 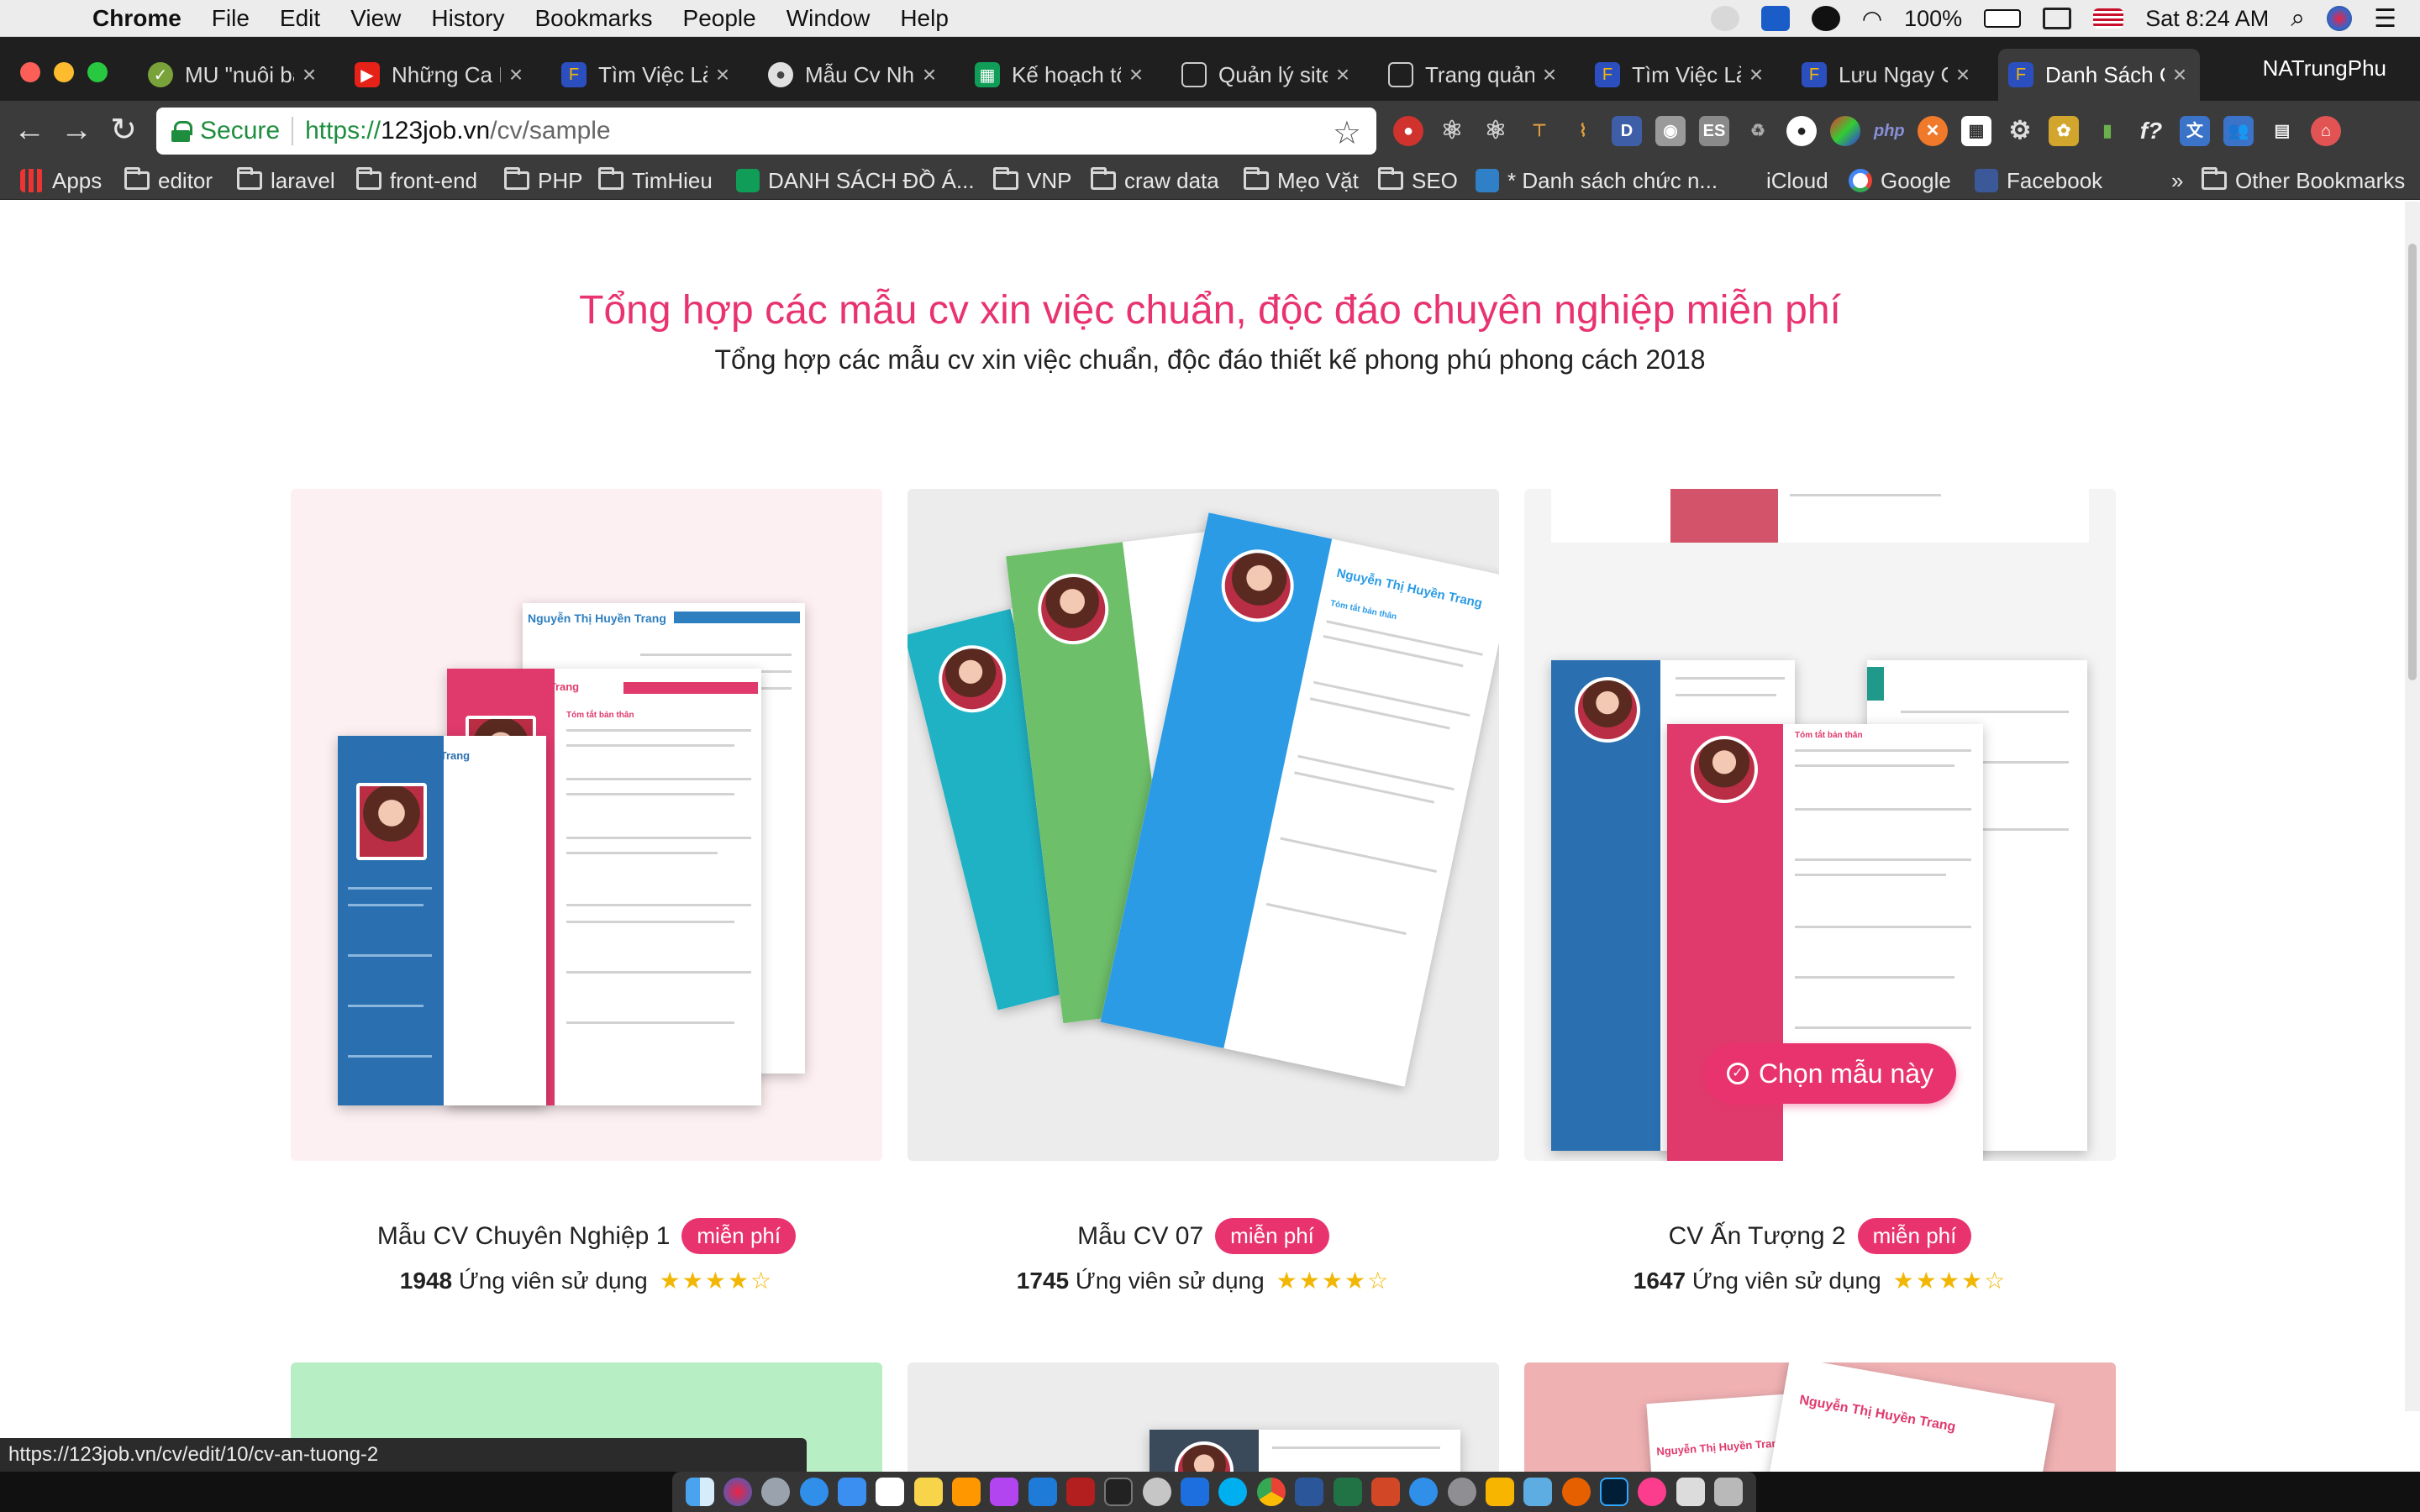 I want to click on calendar-icon, so click(x=891, y=1492).